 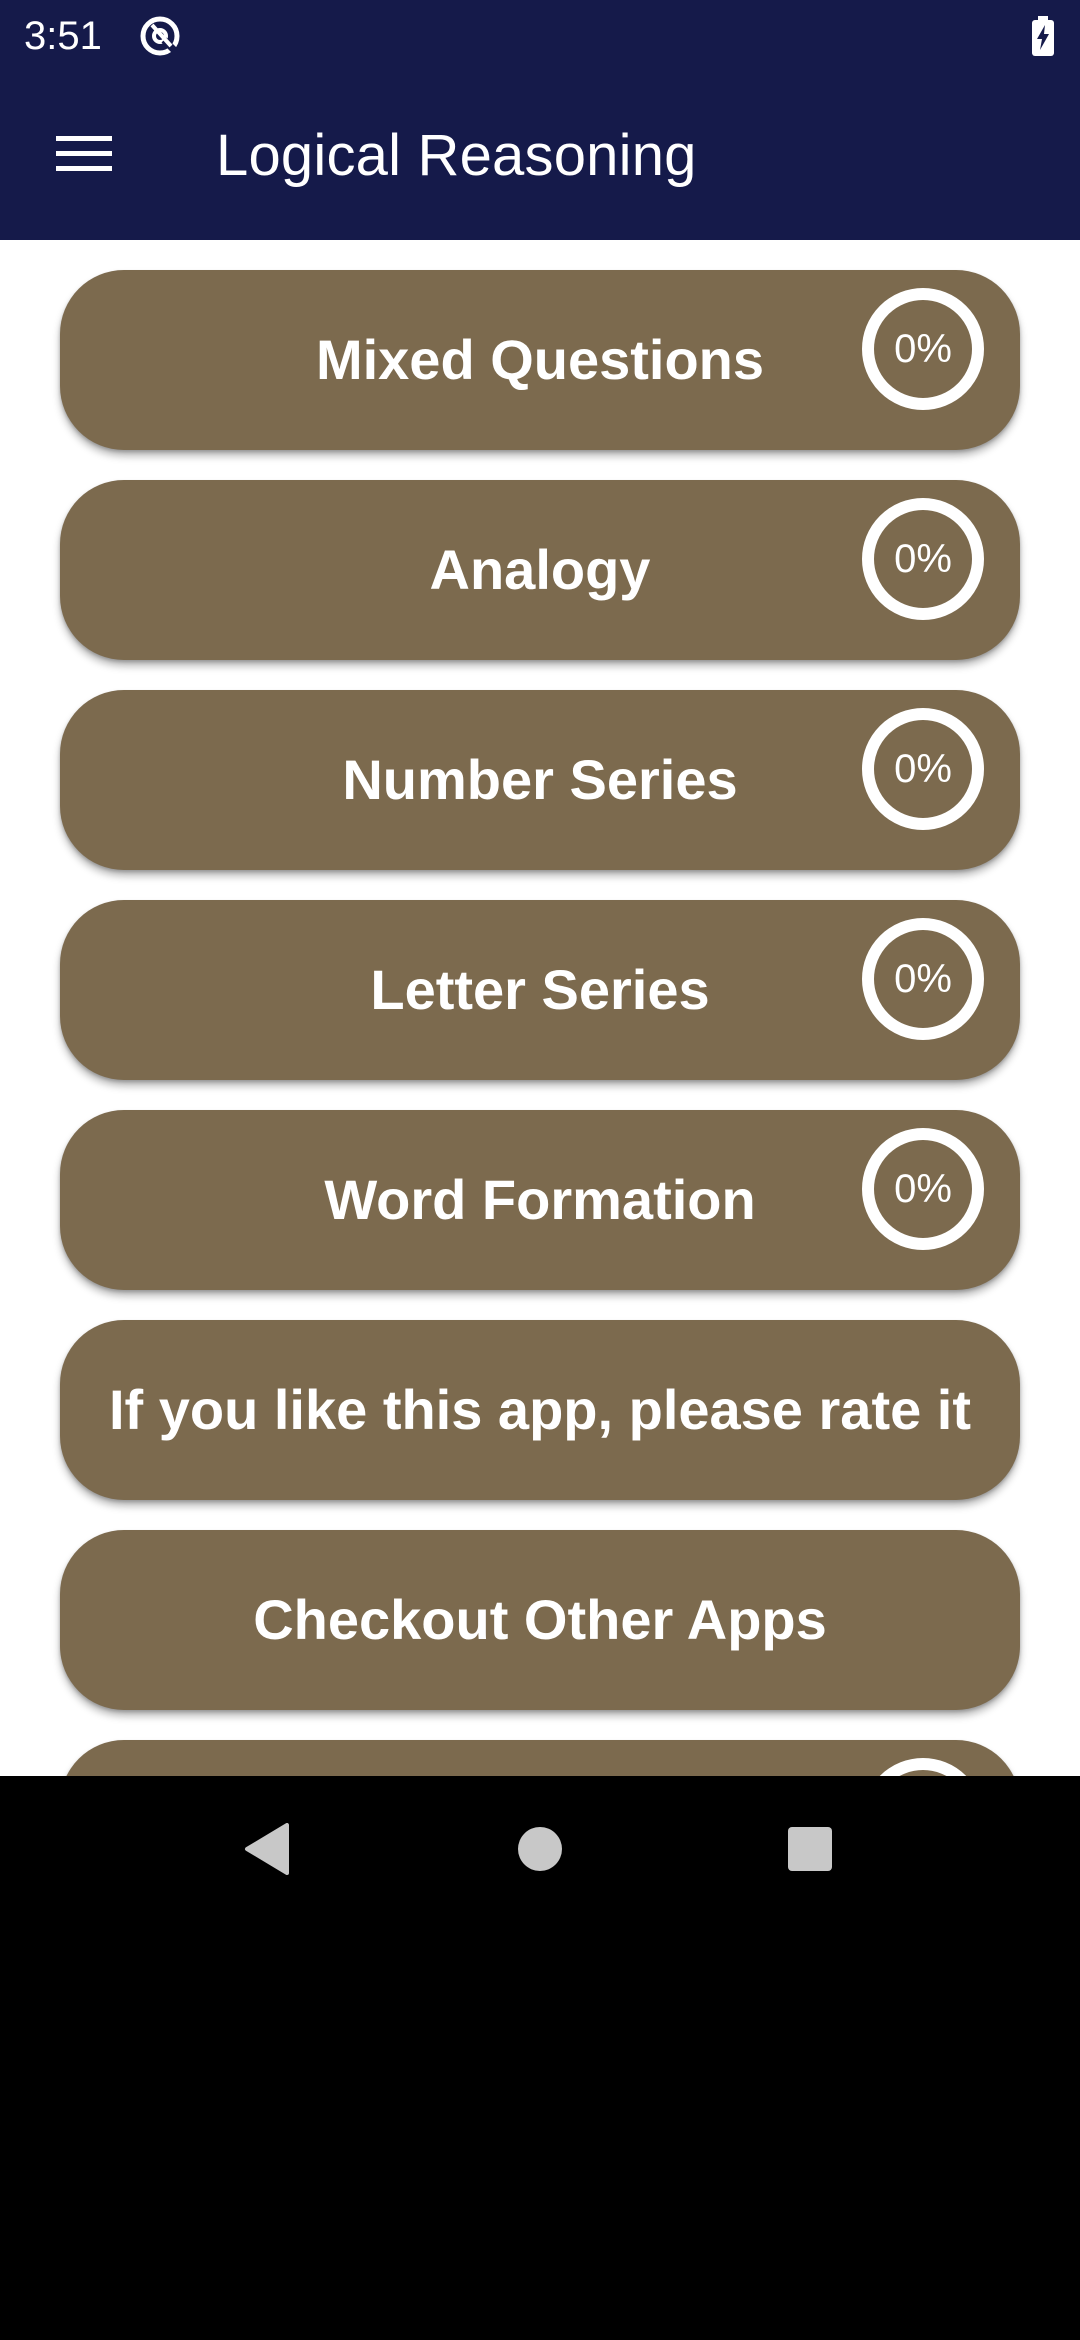 I want to click on menu-button, so click(x=84, y=156).